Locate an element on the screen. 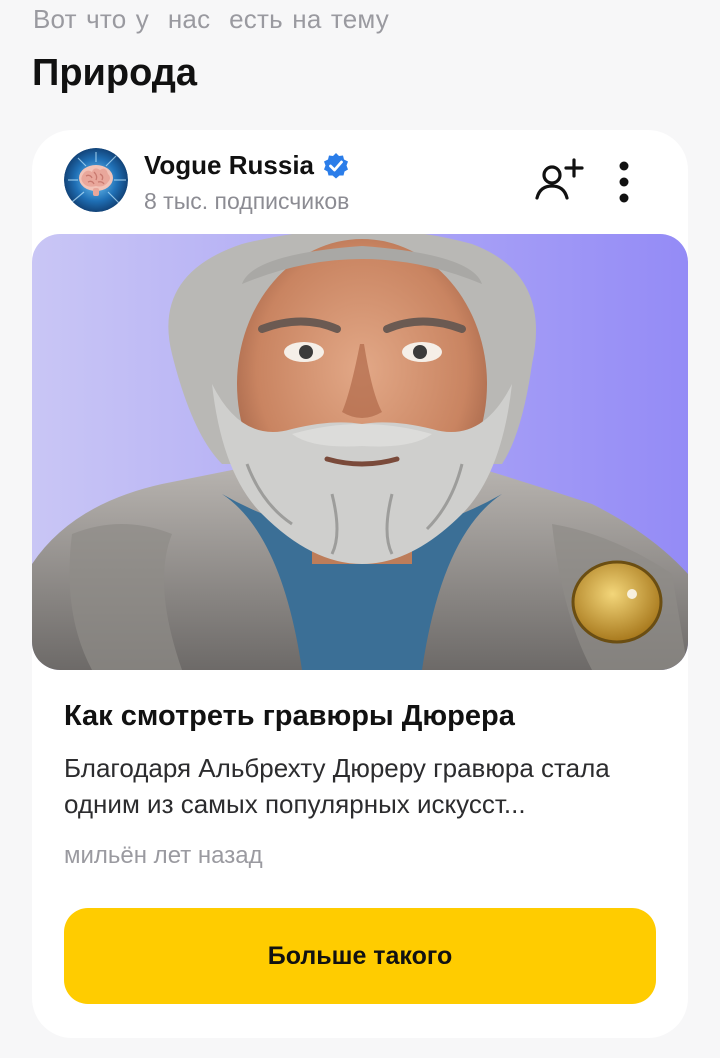 This screenshot has width=720, height=1058. more-like-this-button: Больше такого is located at coordinates (360, 956).